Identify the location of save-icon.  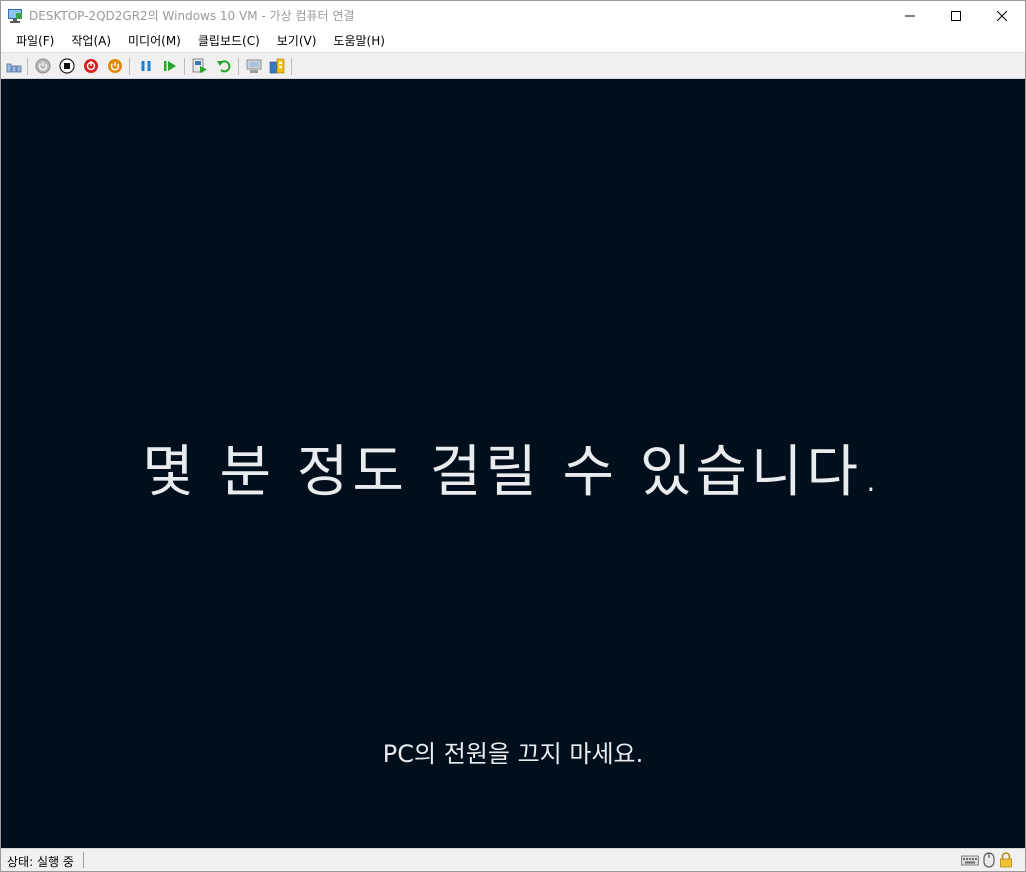
(115, 66).